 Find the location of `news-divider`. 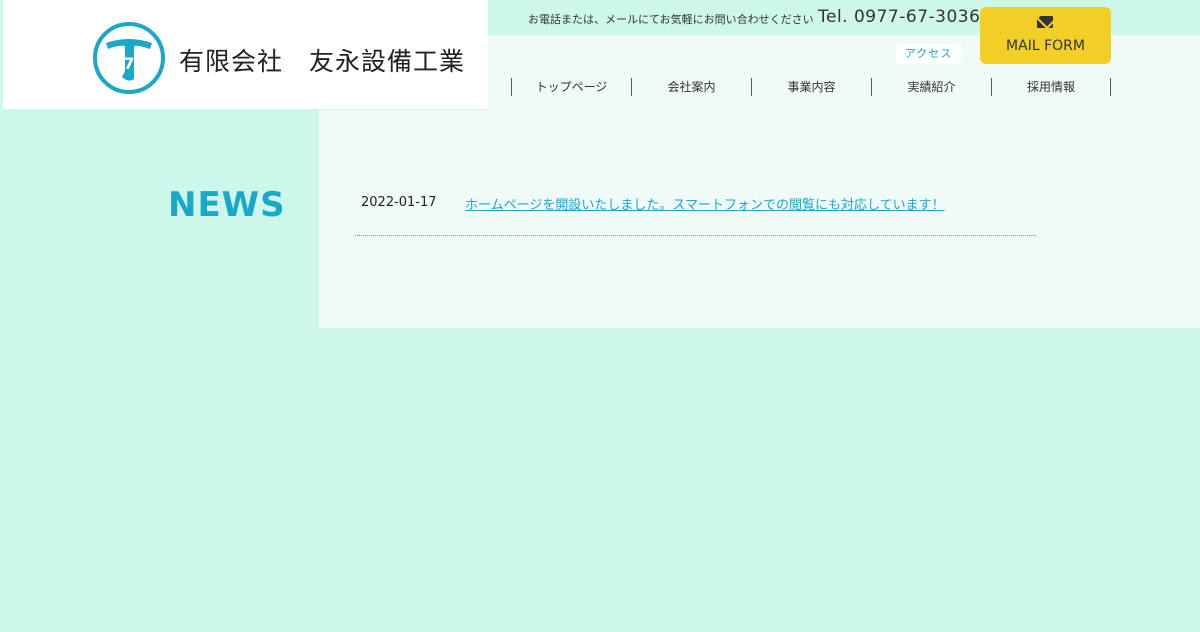

news-divider is located at coordinates (695, 235).